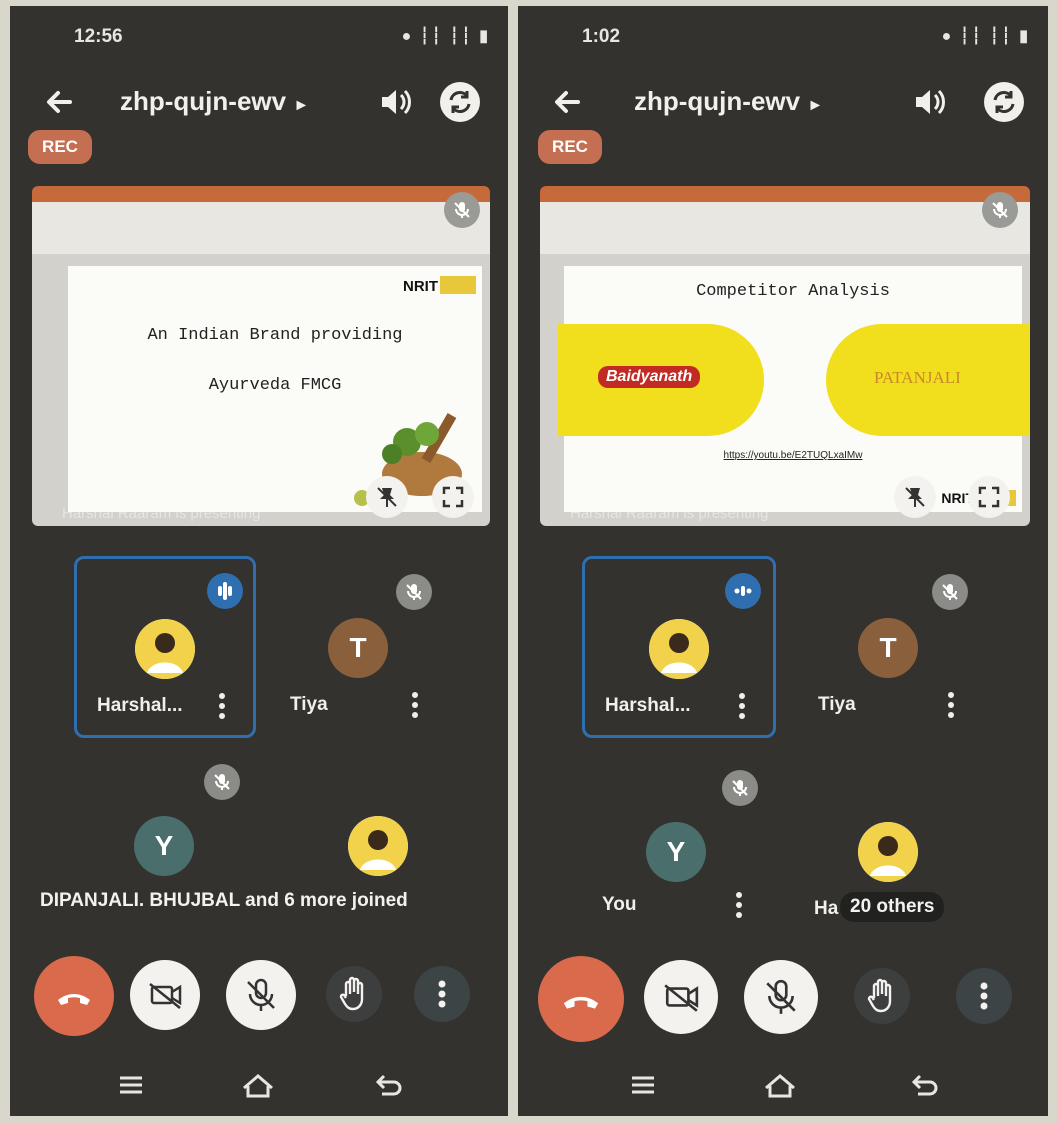  I want to click on status-bar: 12:56 ● ┆┆ ┆┆ ▮, so click(259, 37).